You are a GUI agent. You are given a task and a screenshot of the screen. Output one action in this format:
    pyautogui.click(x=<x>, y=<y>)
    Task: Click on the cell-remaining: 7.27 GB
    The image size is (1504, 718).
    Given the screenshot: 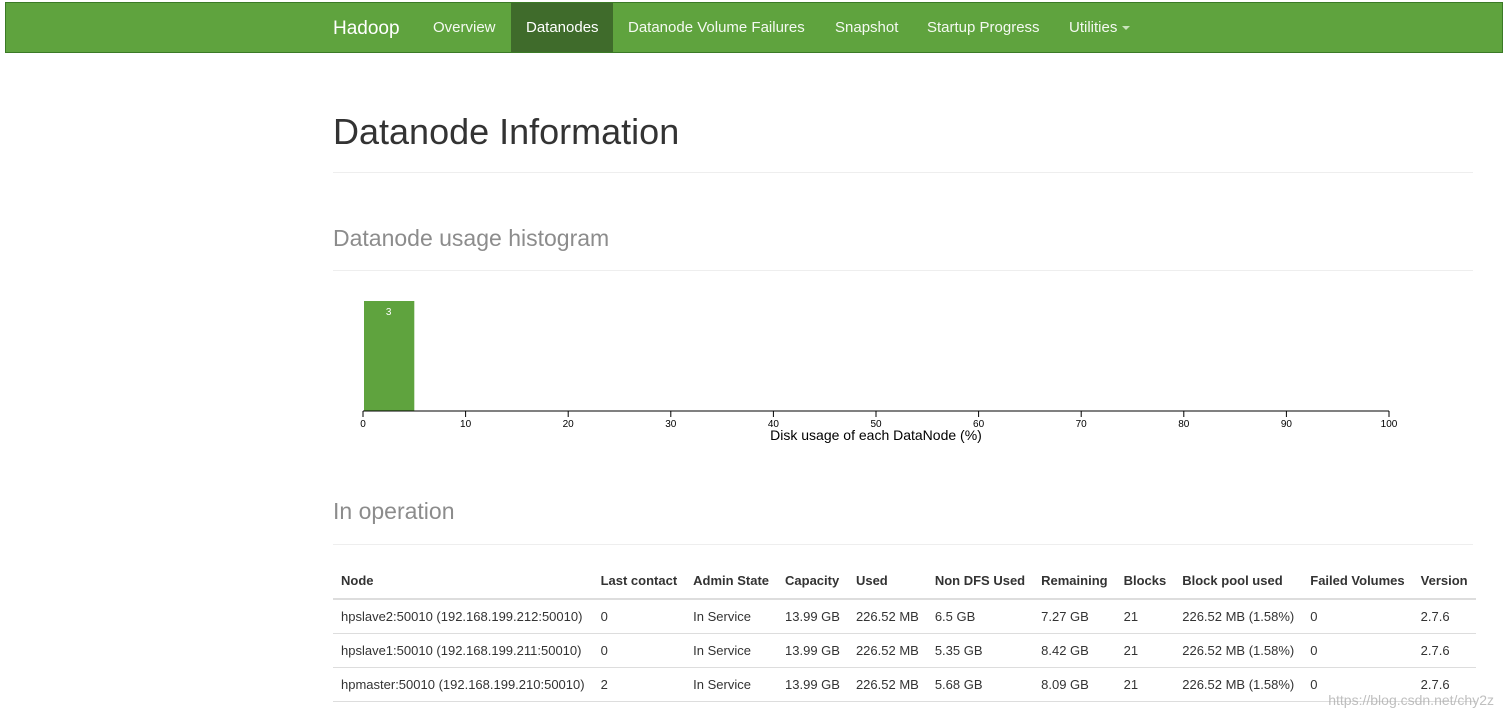 What is the action you would take?
    pyautogui.click(x=1074, y=616)
    